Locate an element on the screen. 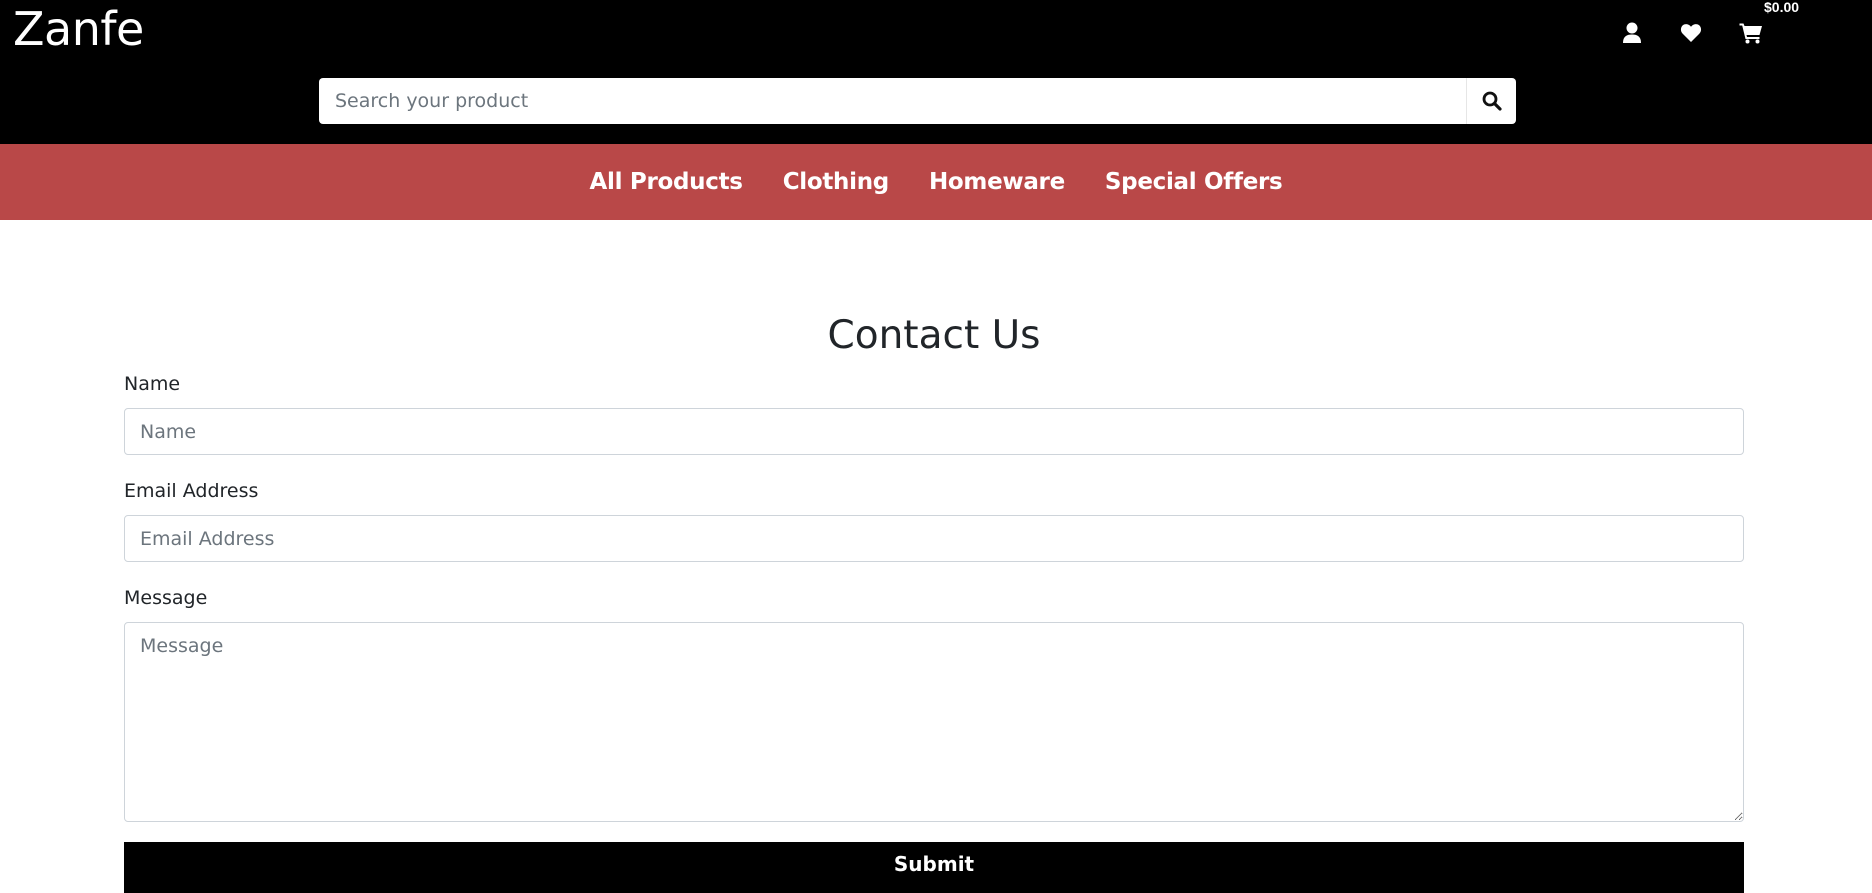  site-logo: Zanfe is located at coordinates (78, 29).